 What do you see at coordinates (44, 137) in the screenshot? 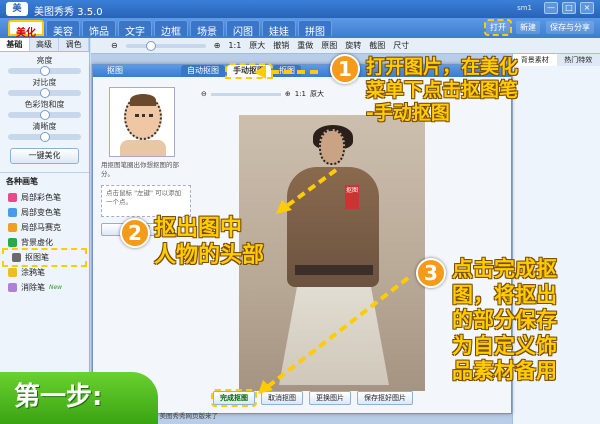
I see `sharpness-slider` at bounding box center [44, 137].